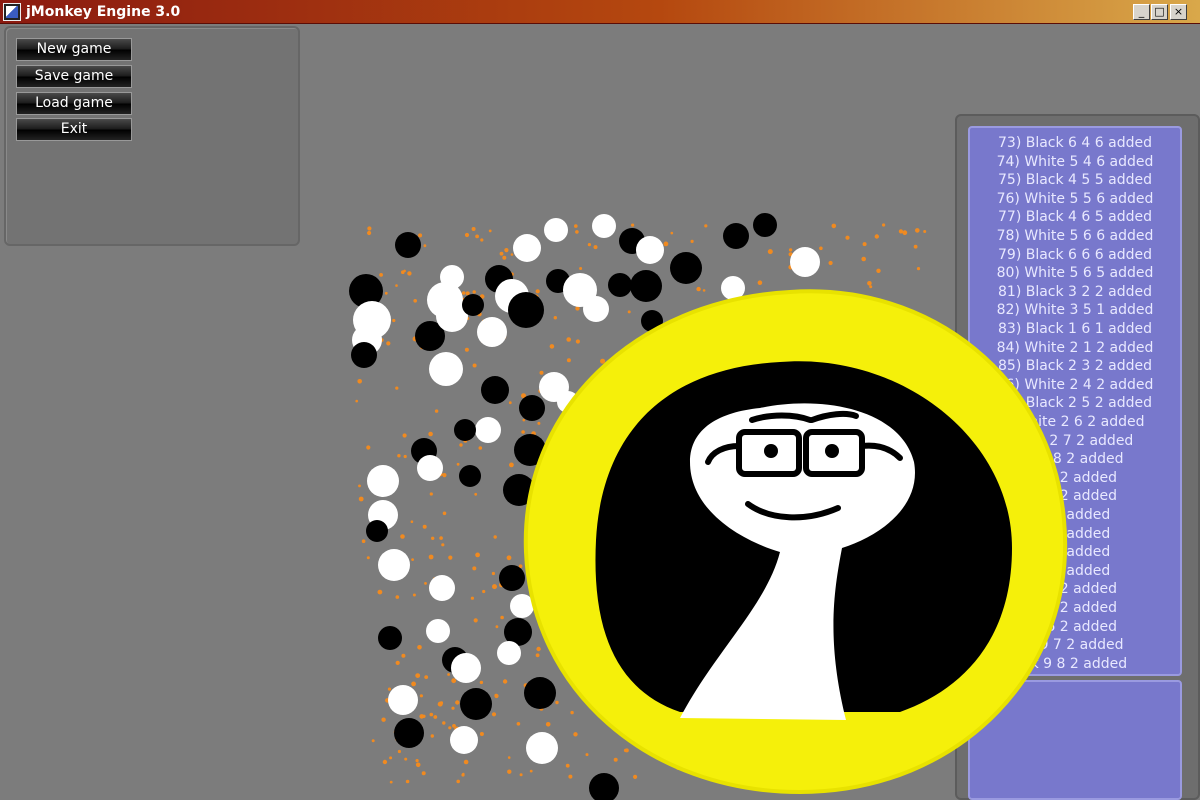  What do you see at coordinates (74, 76) in the screenshot?
I see `save-game-button: Save game` at bounding box center [74, 76].